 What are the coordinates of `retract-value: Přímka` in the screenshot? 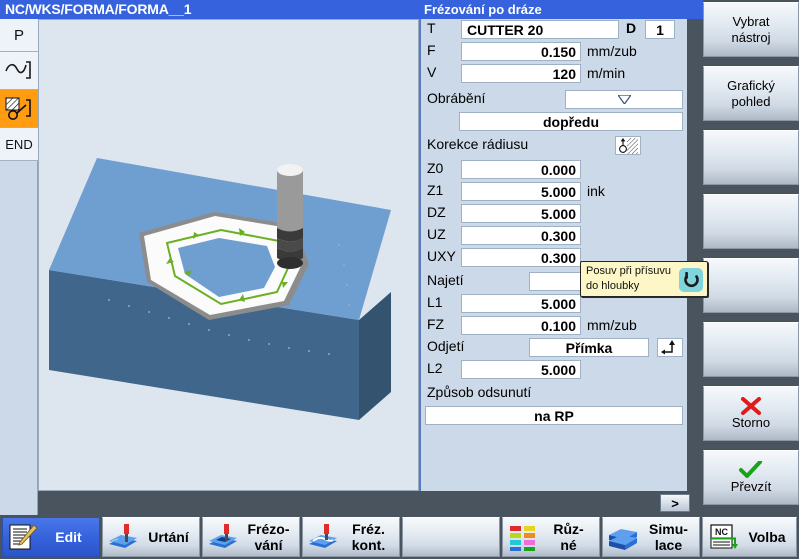 It's located at (589, 347).